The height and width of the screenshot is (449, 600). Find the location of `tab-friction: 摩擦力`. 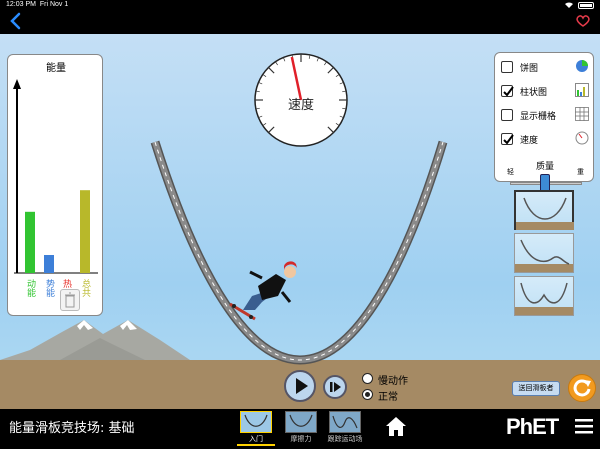

tab-friction: 摩擦力 is located at coordinates (301, 428).